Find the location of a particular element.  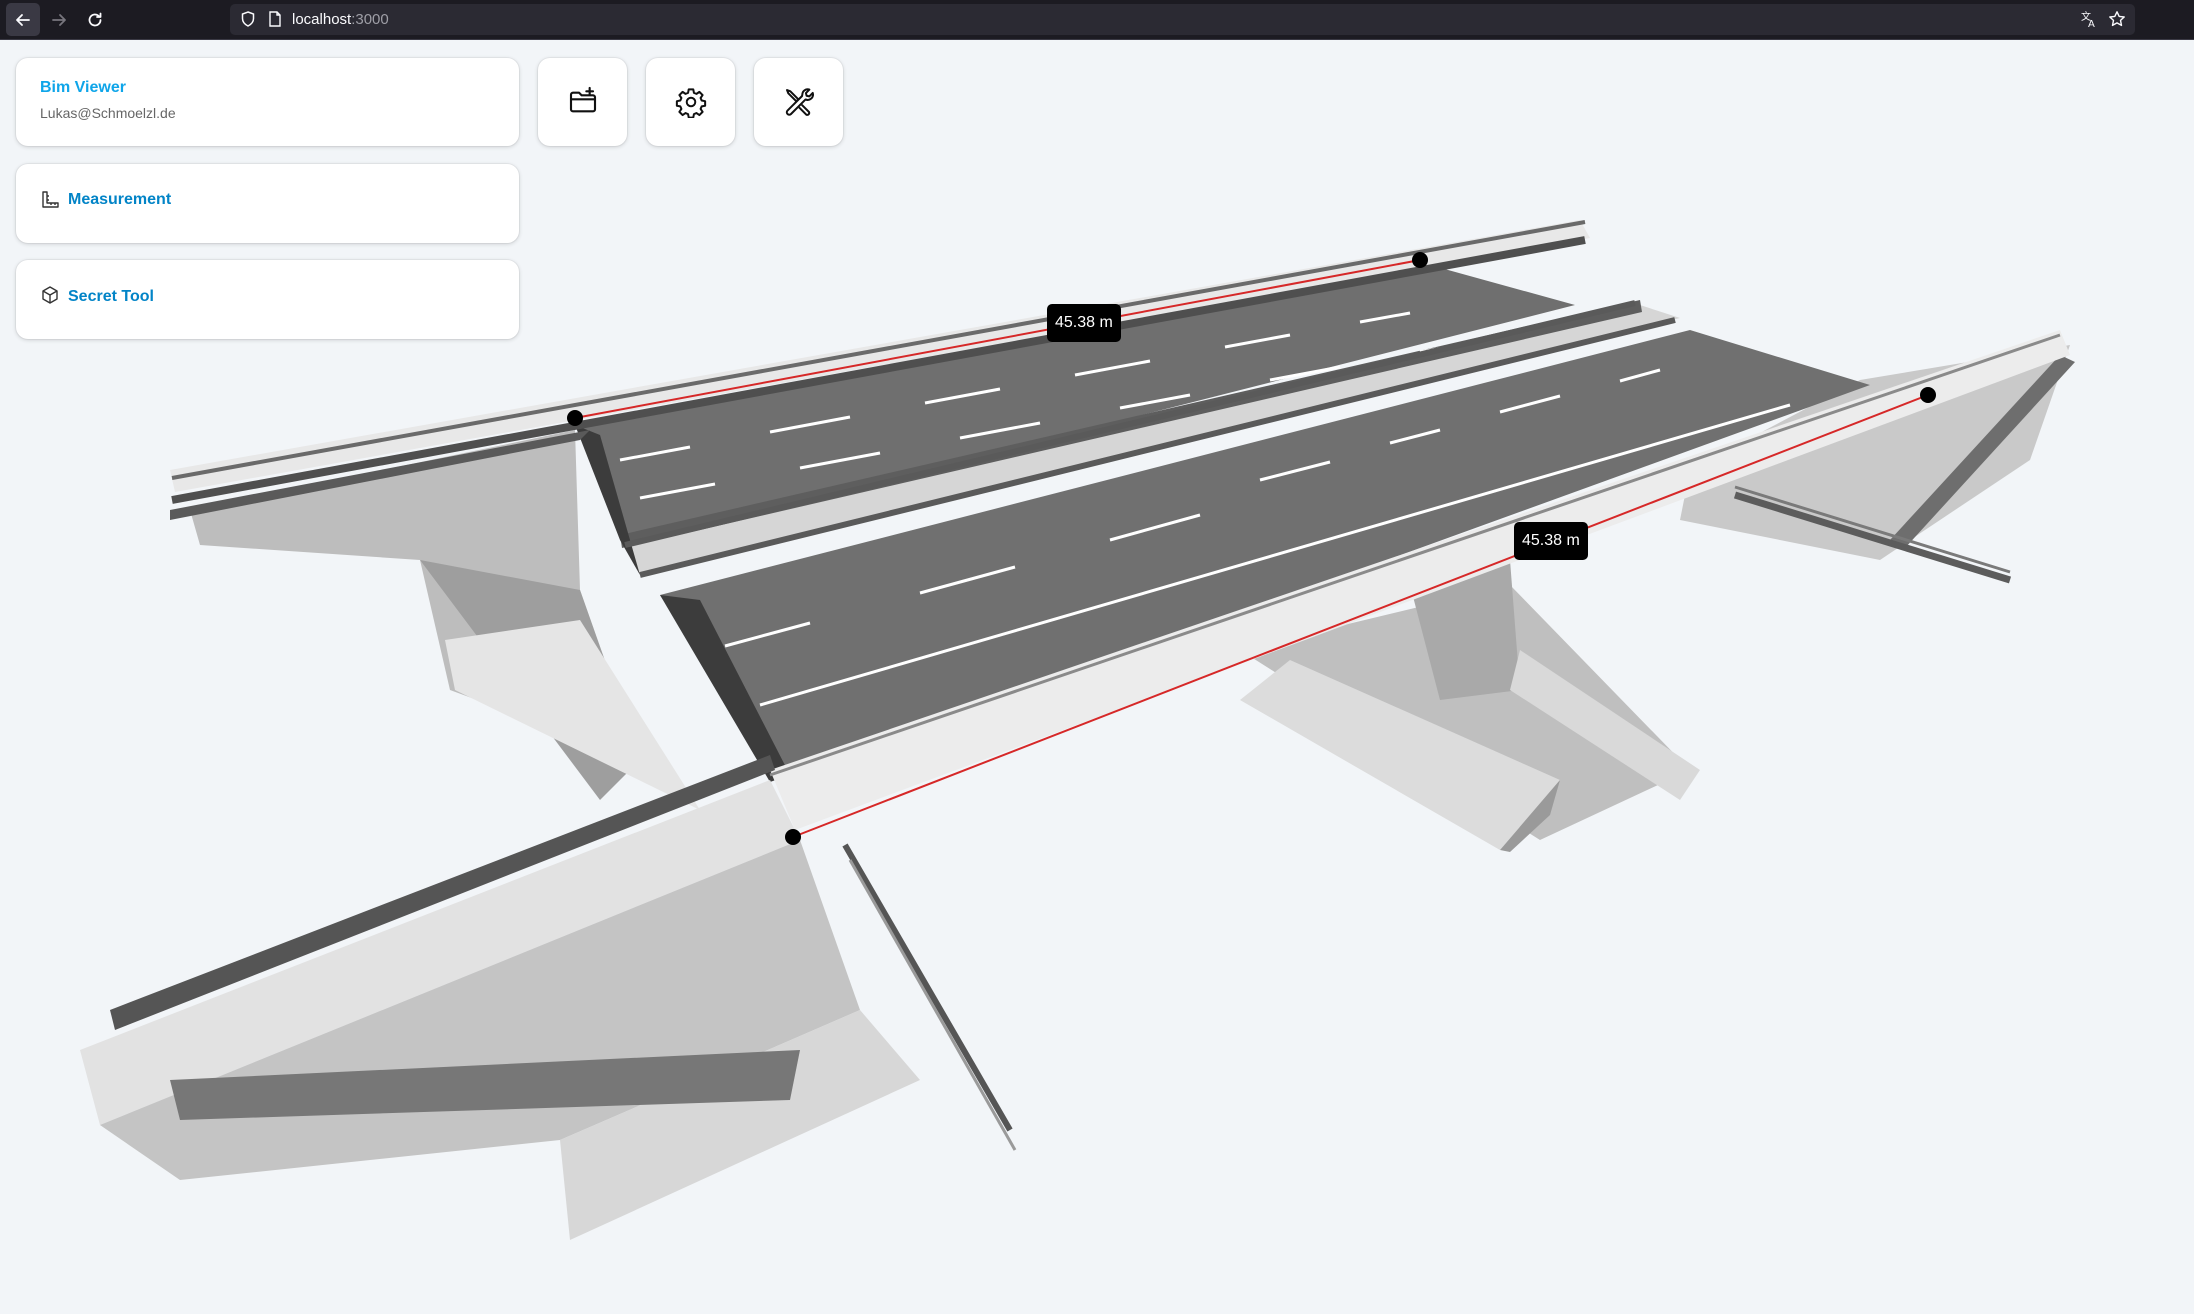

address-bar: localhost:3000 文 A is located at coordinates (1182, 19).